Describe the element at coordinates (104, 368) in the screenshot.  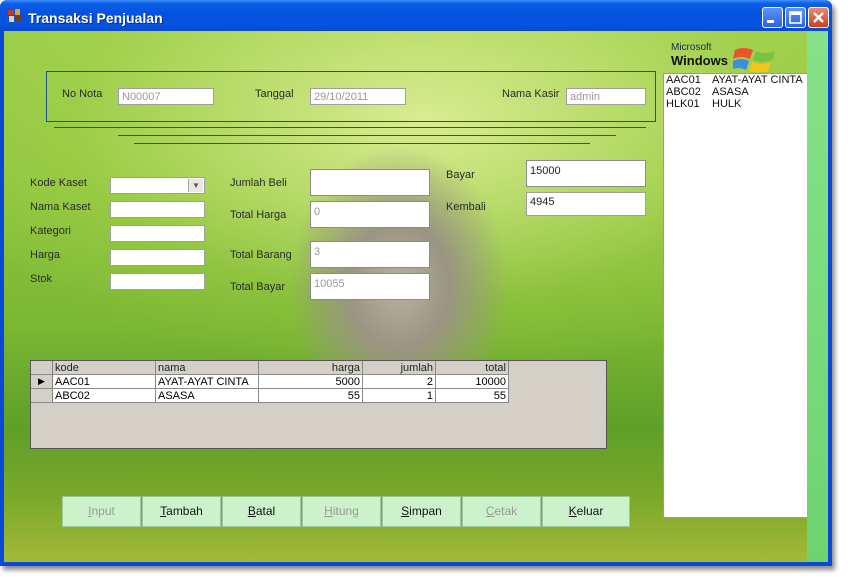
I see `grid-header-kode: kode` at that location.